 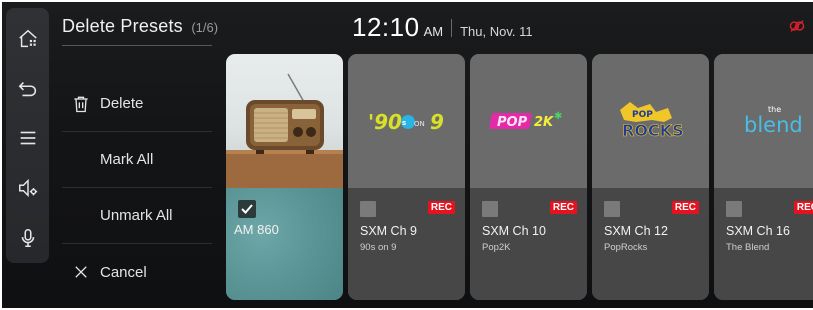 I want to click on menu-button, so click(x=28, y=139).